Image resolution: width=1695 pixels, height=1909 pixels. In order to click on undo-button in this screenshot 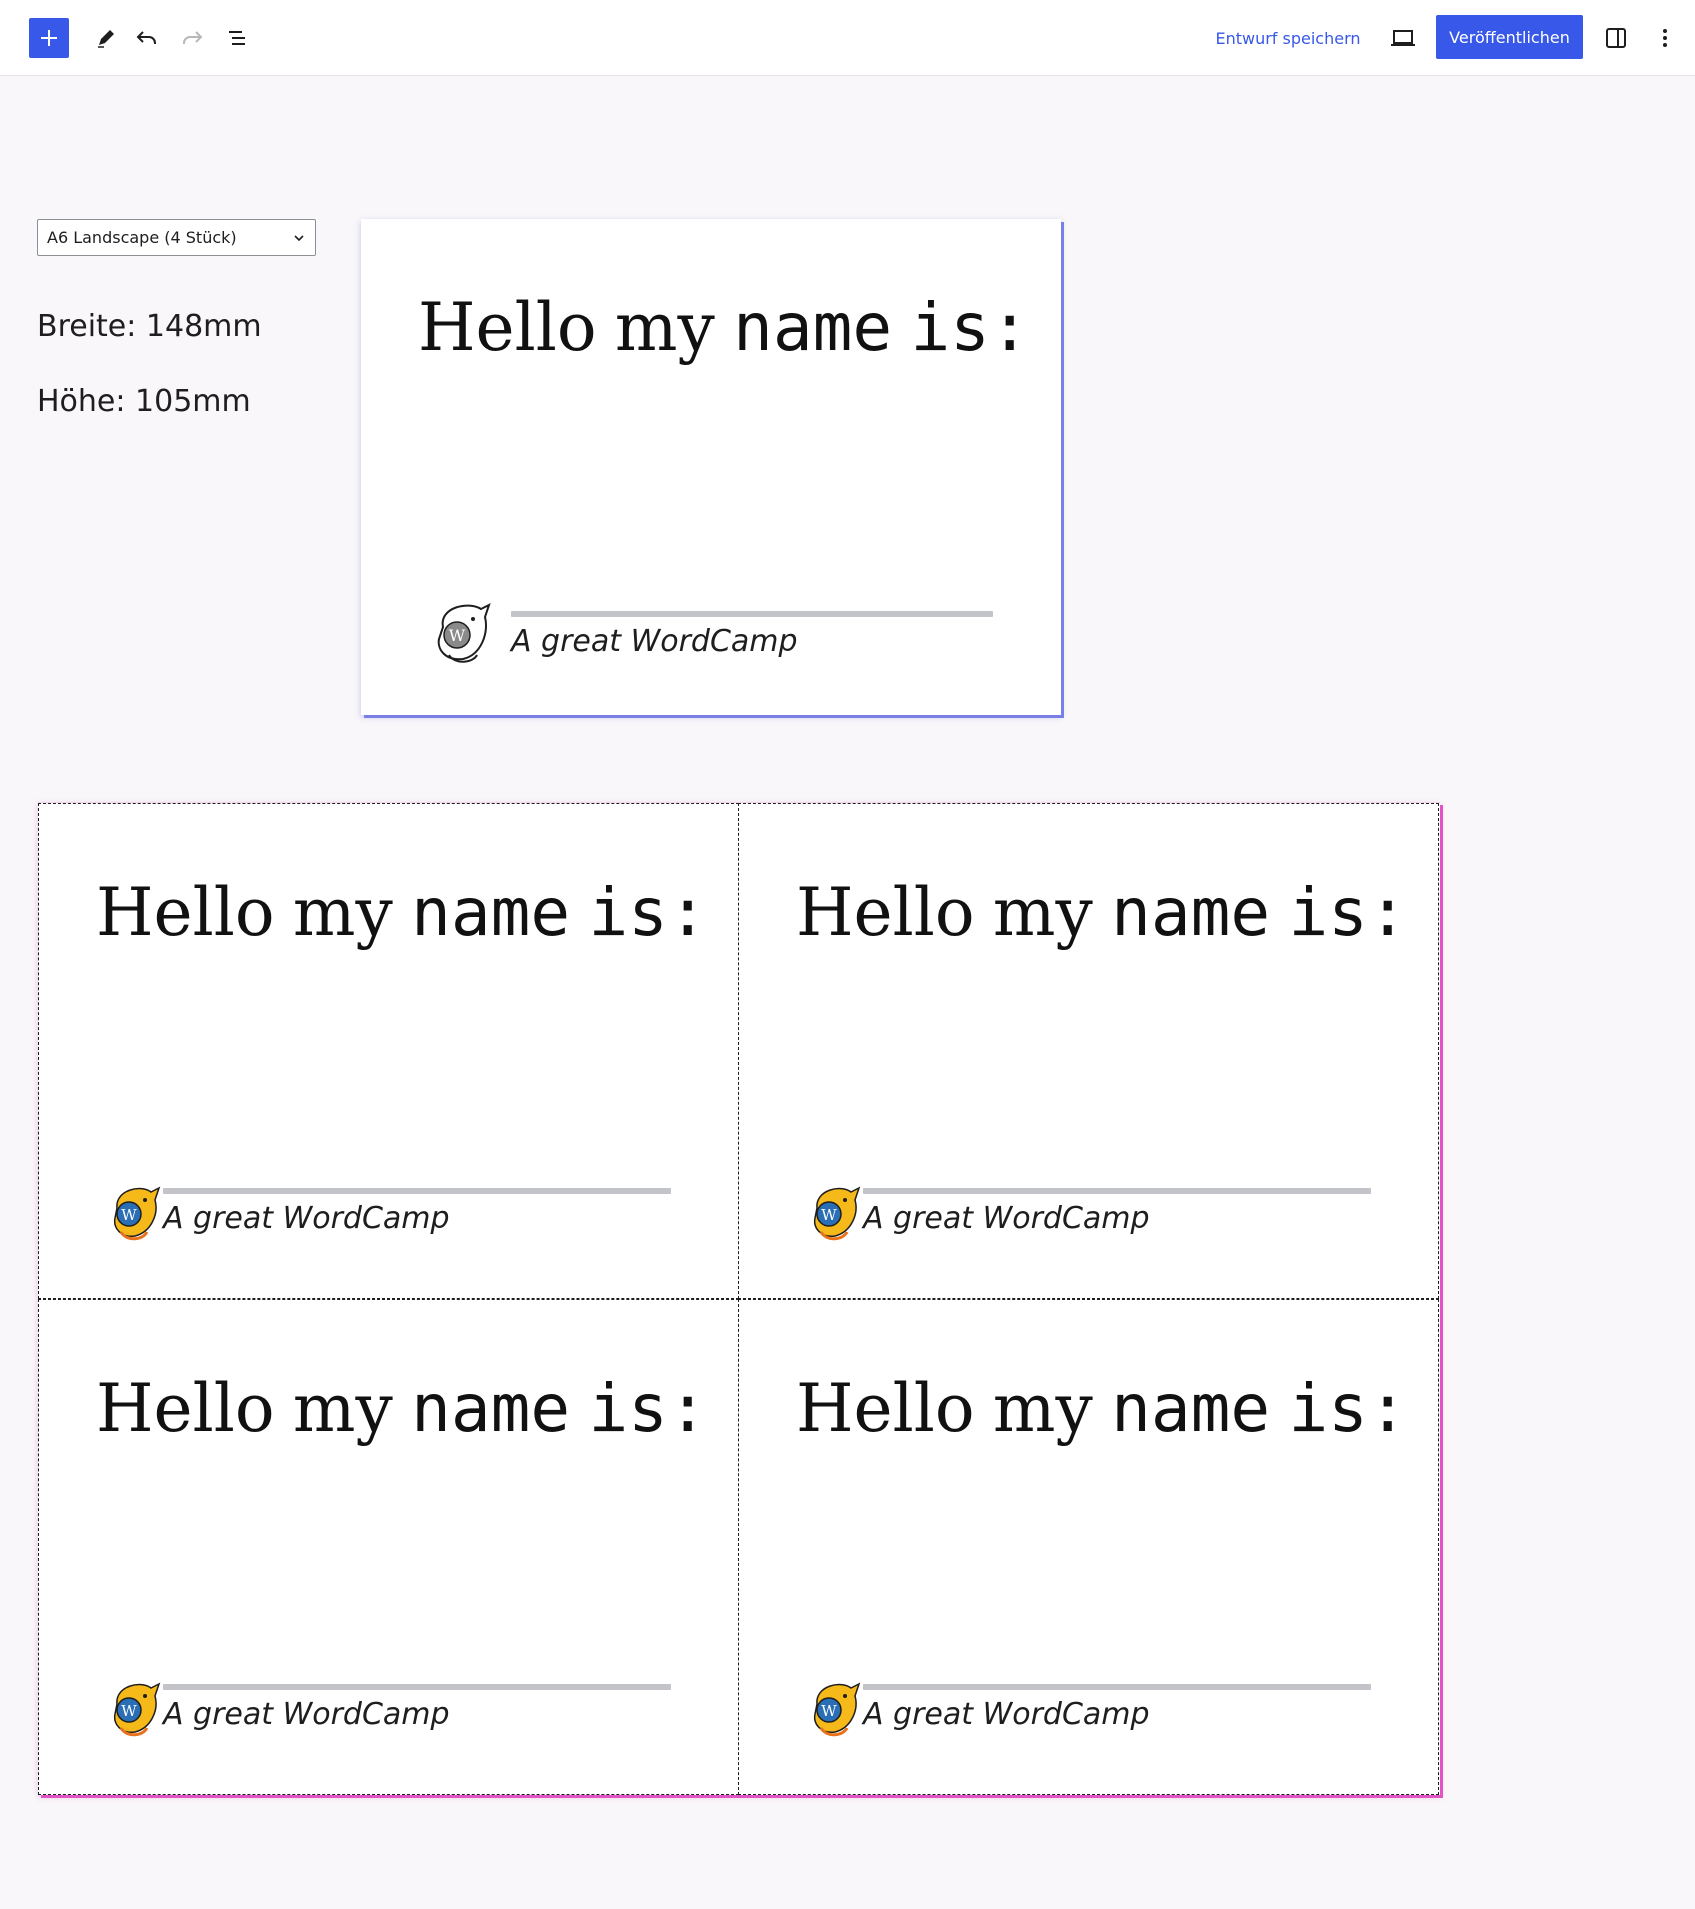, I will do `click(147, 38)`.